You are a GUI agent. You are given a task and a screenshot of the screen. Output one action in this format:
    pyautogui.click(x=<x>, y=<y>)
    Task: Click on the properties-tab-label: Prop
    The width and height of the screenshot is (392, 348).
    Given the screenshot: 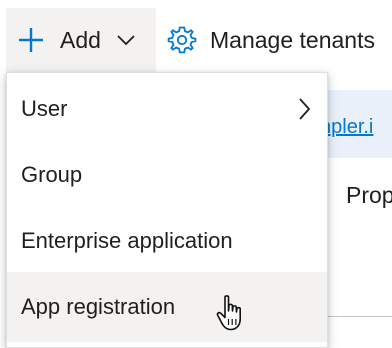 What is the action you would take?
    pyautogui.click(x=369, y=195)
    